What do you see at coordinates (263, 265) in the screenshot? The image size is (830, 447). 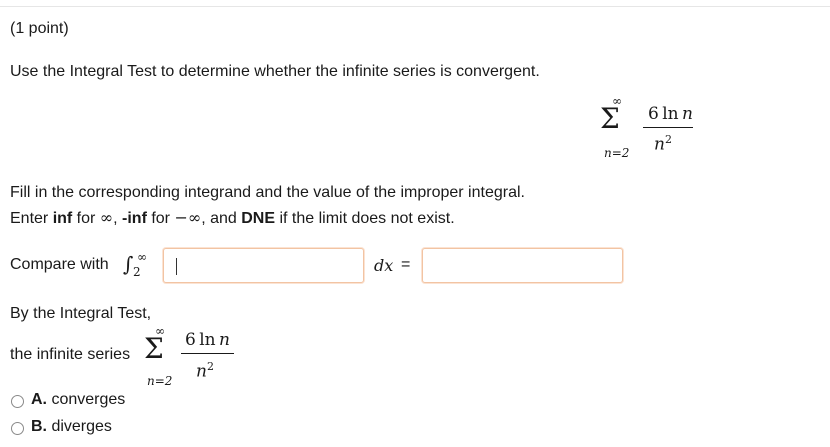 I see `integrand-input` at bounding box center [263, 265].